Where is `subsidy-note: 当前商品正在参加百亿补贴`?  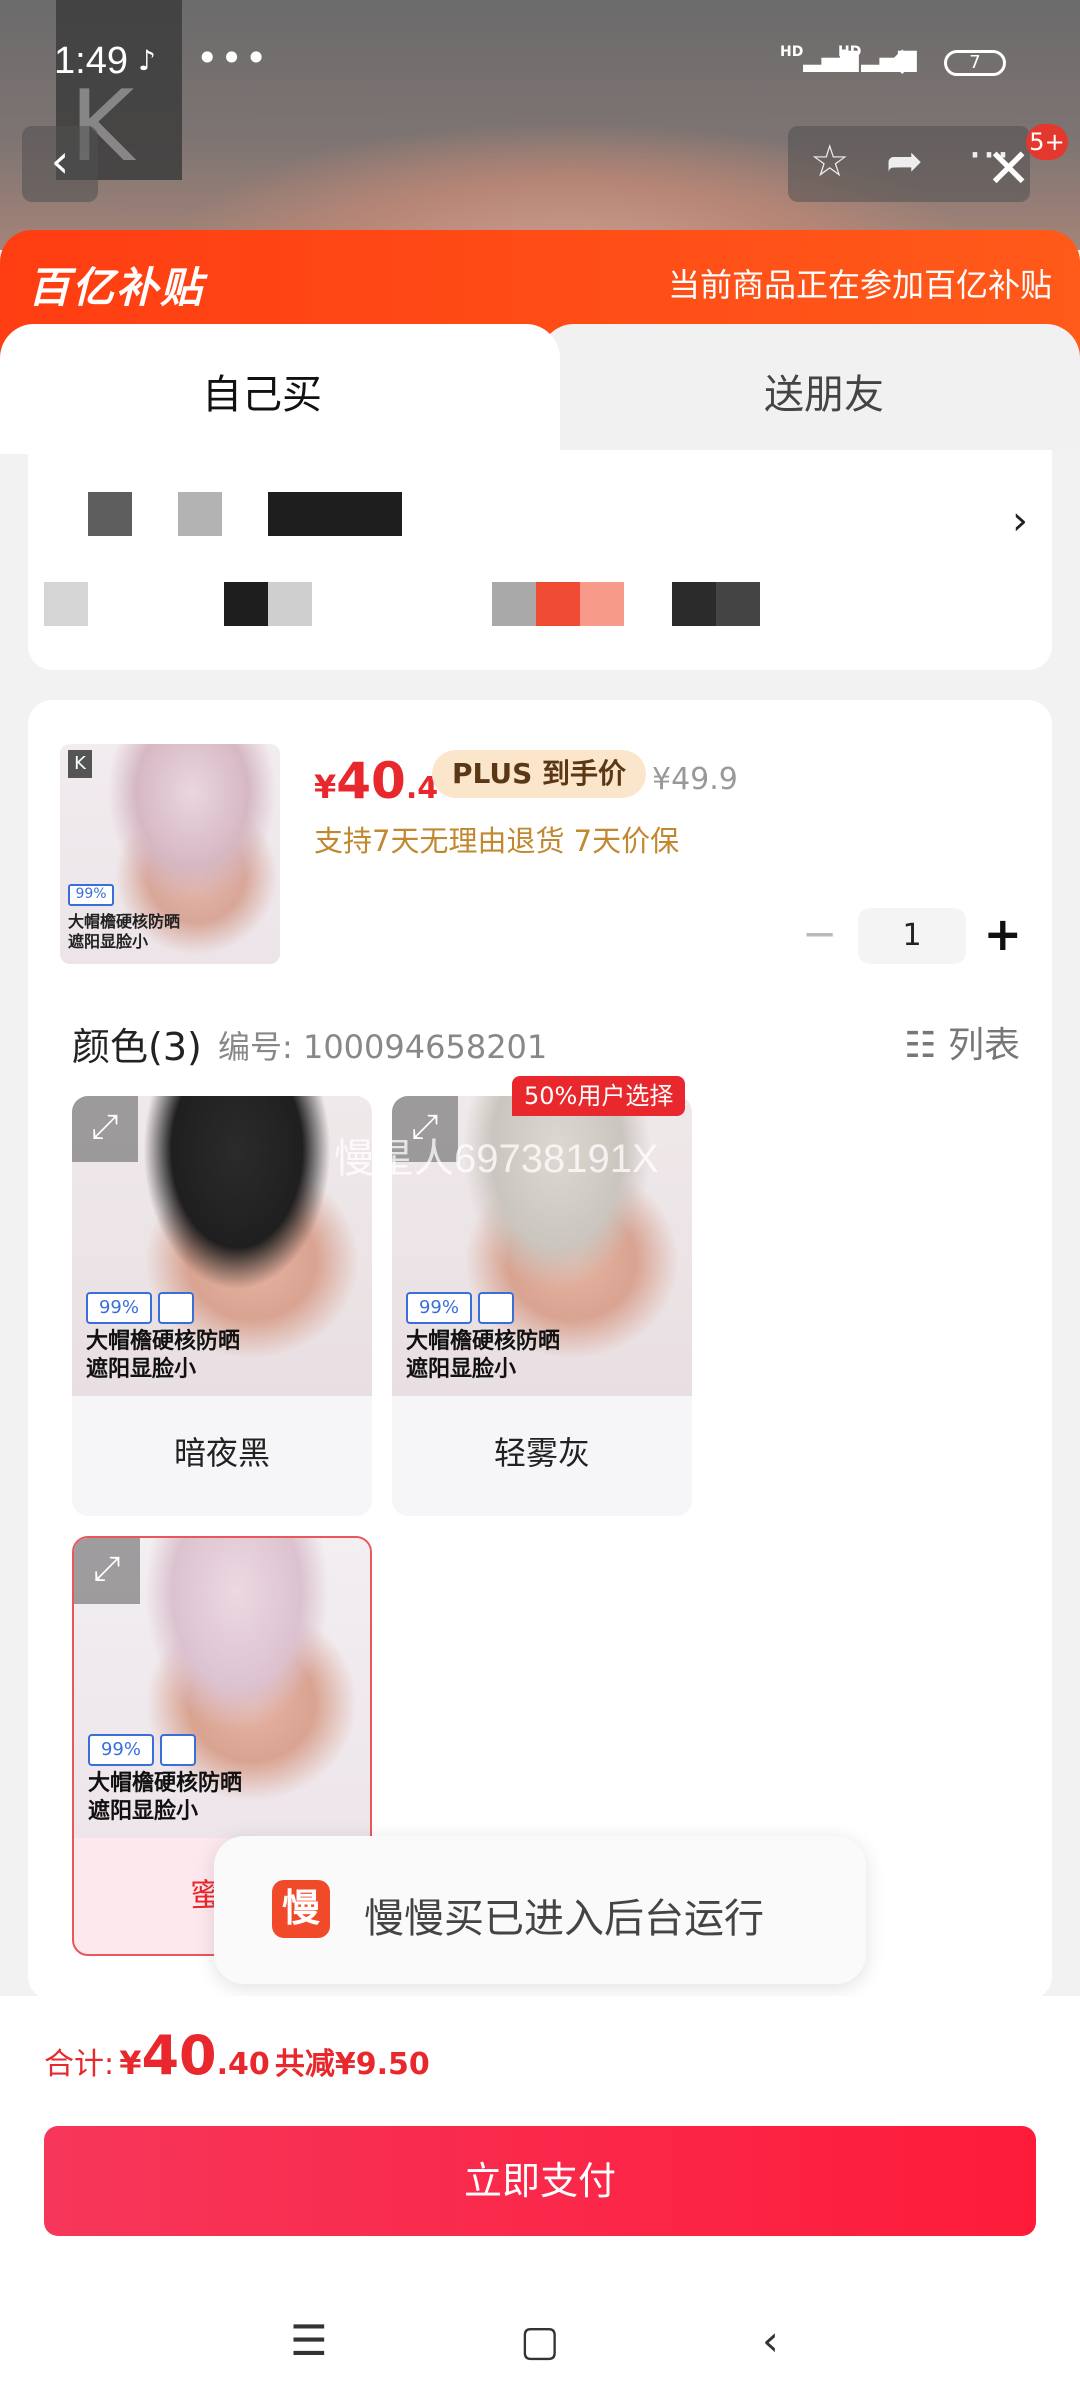
subsidy-note: 当前商品正在参加百亿补贴 is located at coordinates (859, 285).